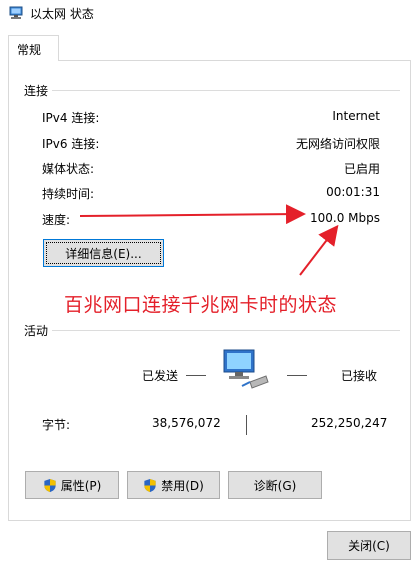  I want to click on network-adapter-icon, so click(16, 12).